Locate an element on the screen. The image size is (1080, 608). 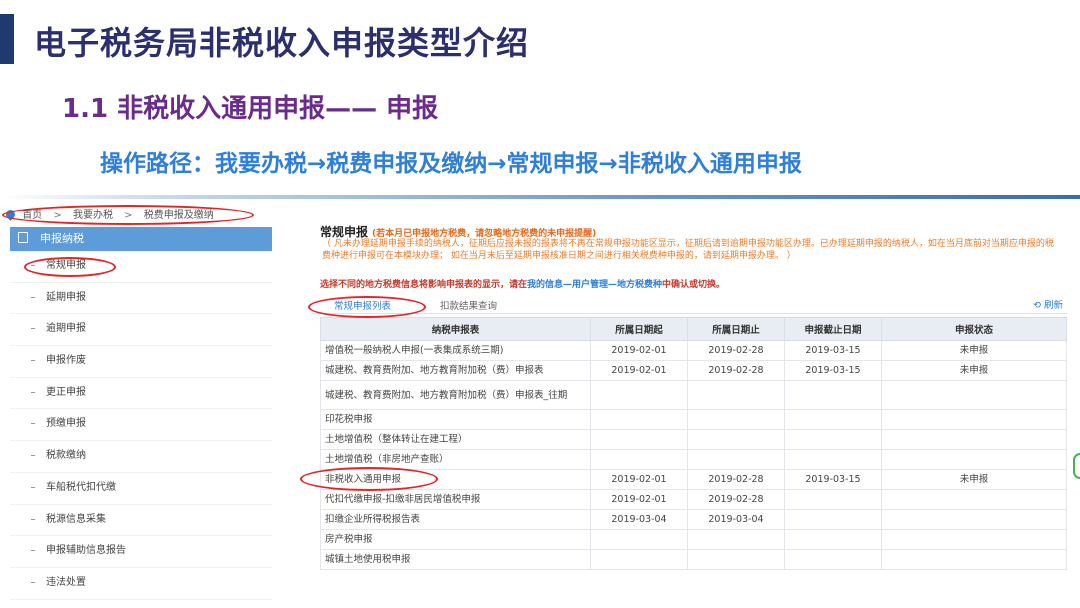
form-name-cell: 城建税、教育费附加、地方教育附加税（费）申报表_往期 is located at coordinates (455, 395).